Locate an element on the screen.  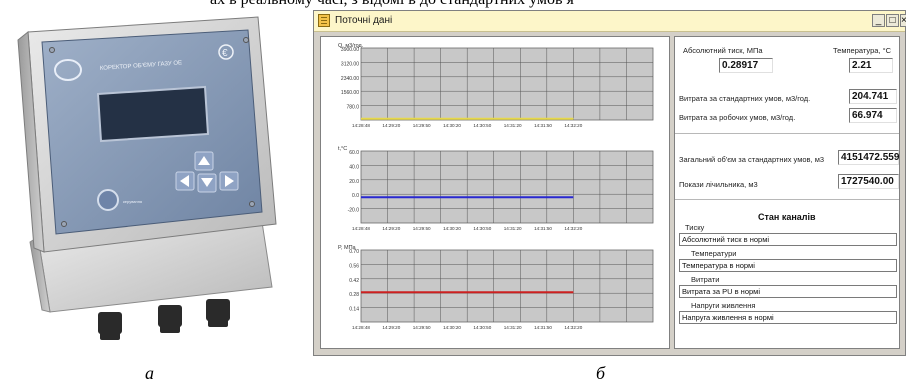
chart-3-xtick: 14:31:20 is located at coordinates (513, 327).